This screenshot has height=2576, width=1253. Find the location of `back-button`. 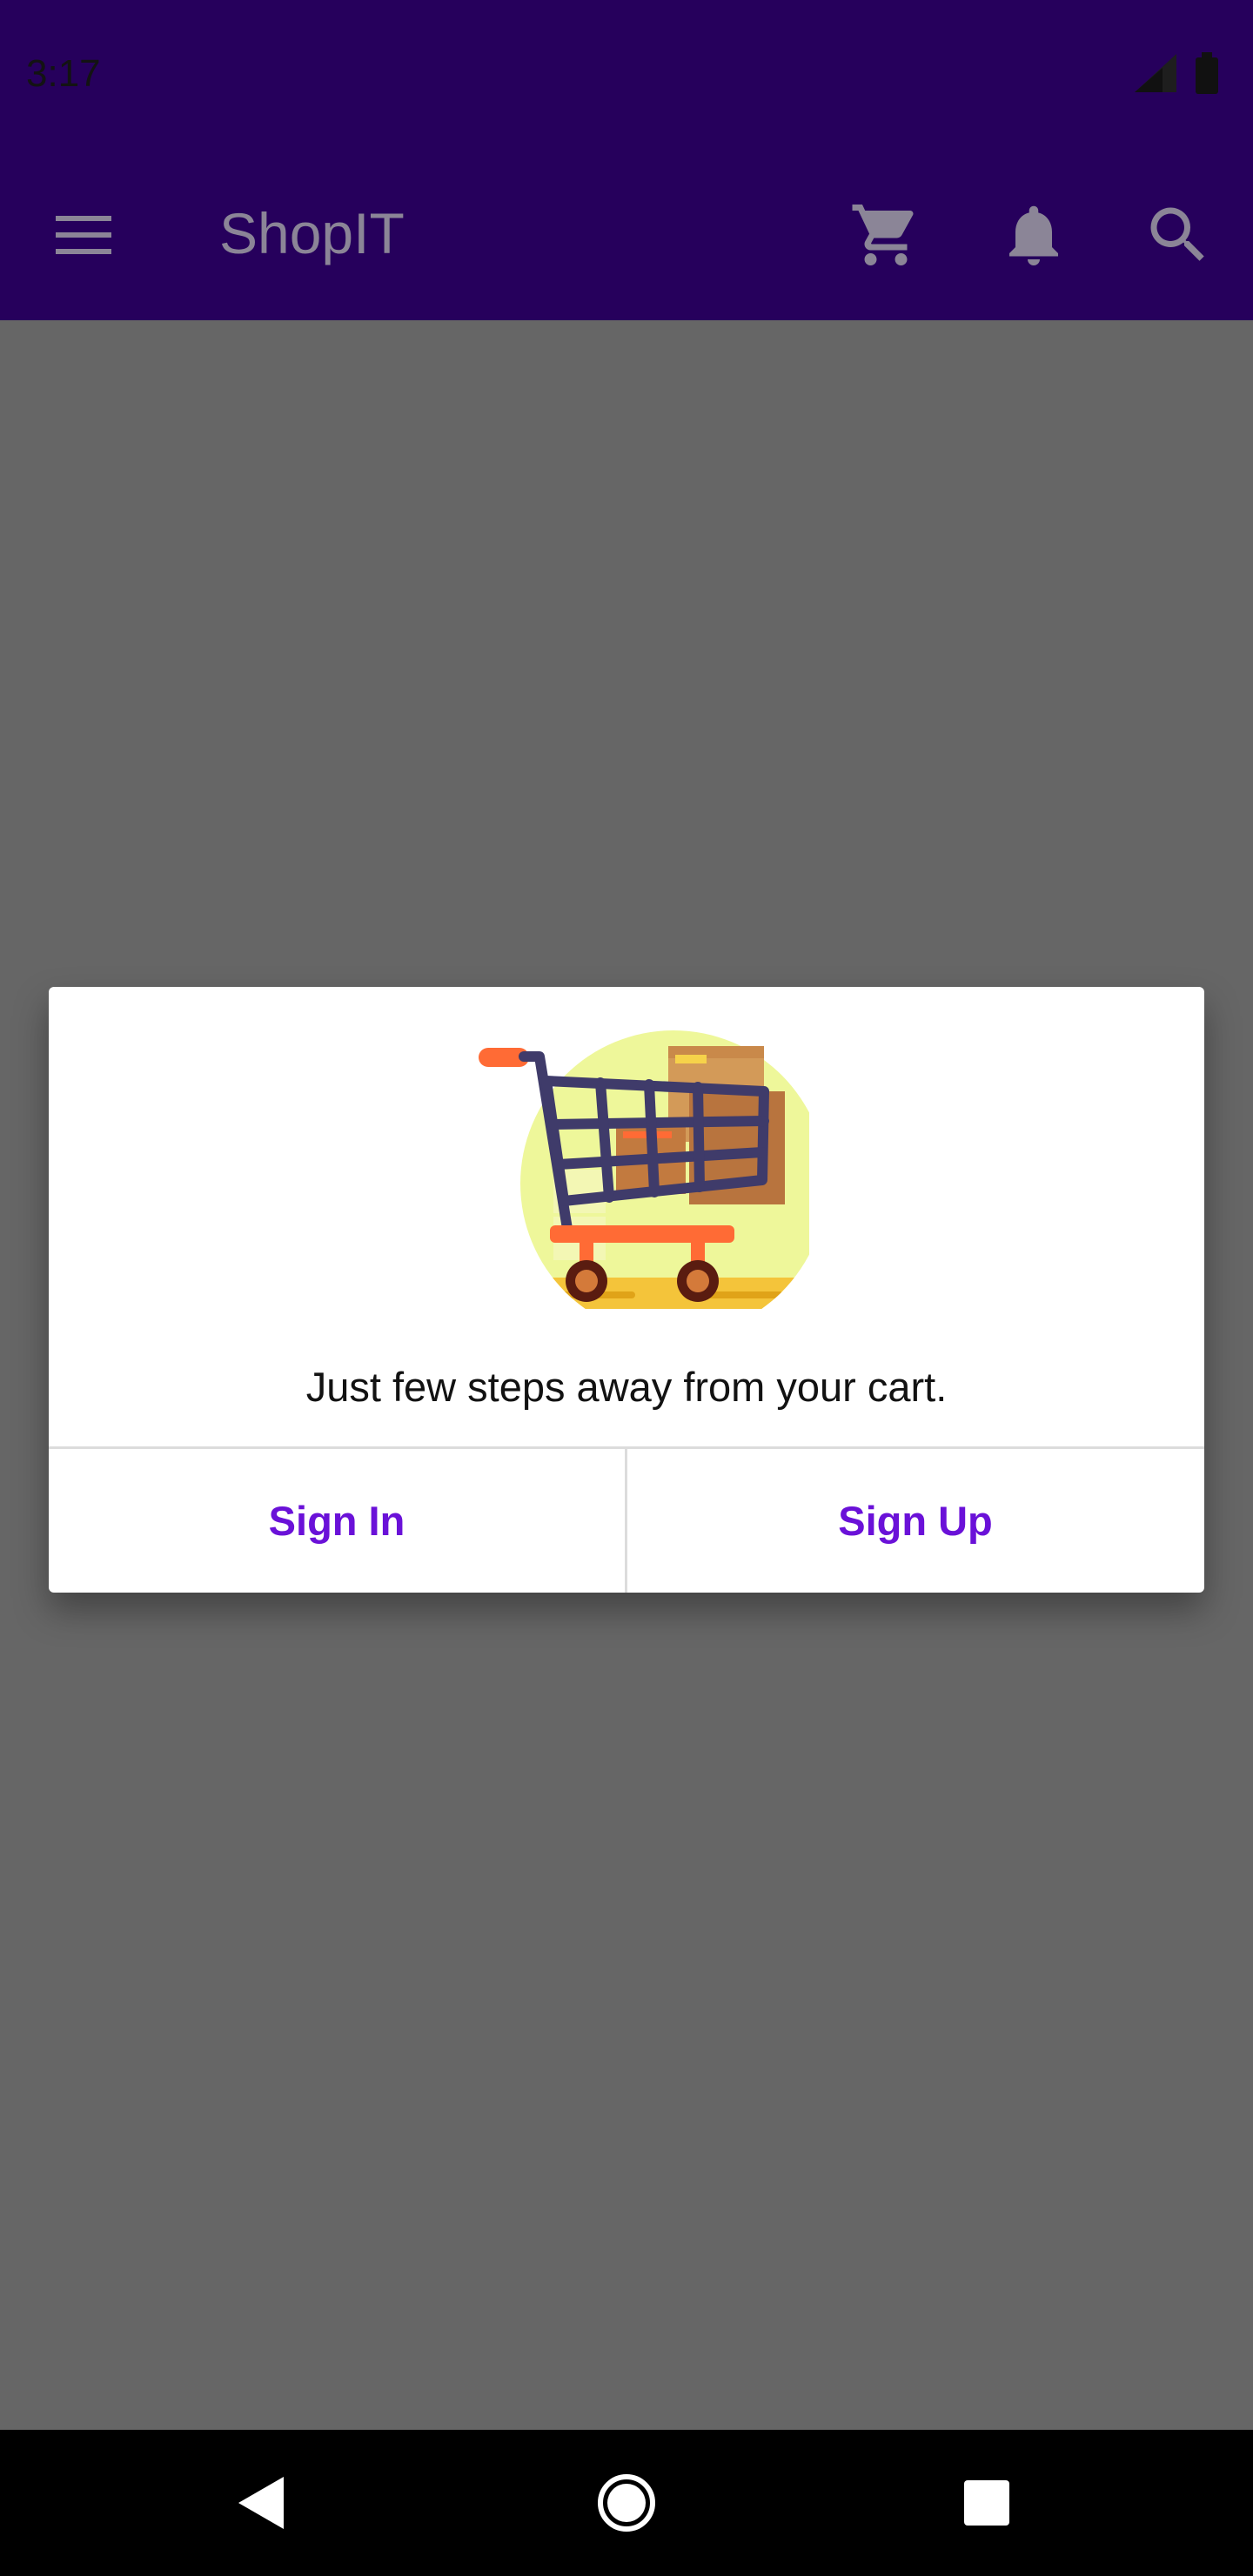

back-button is located at coordinates (261, 2503).